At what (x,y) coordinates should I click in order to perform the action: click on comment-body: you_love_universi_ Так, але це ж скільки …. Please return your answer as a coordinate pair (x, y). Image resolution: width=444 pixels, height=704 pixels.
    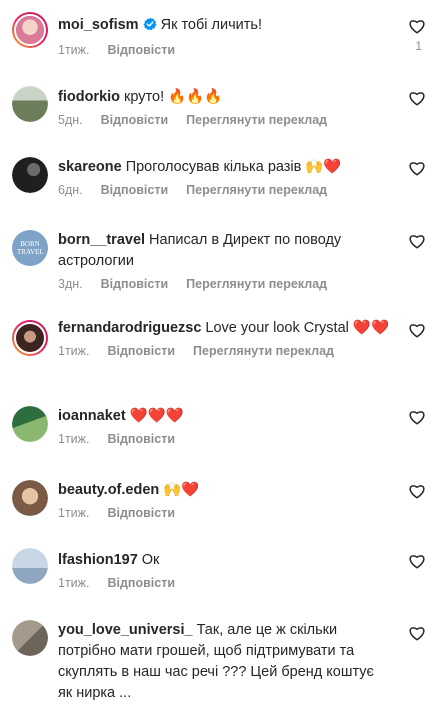
    Looking at the image, I should click on (225, 662).